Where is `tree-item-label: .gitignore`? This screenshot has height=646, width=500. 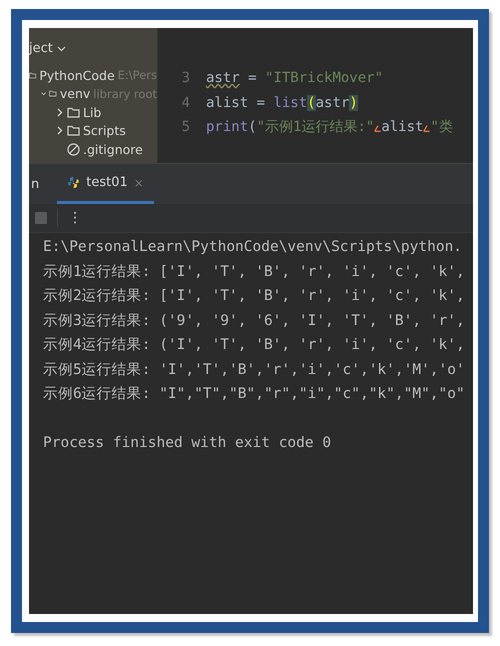 tree-item-label: .gitignore is located at coordinates (113, 149).